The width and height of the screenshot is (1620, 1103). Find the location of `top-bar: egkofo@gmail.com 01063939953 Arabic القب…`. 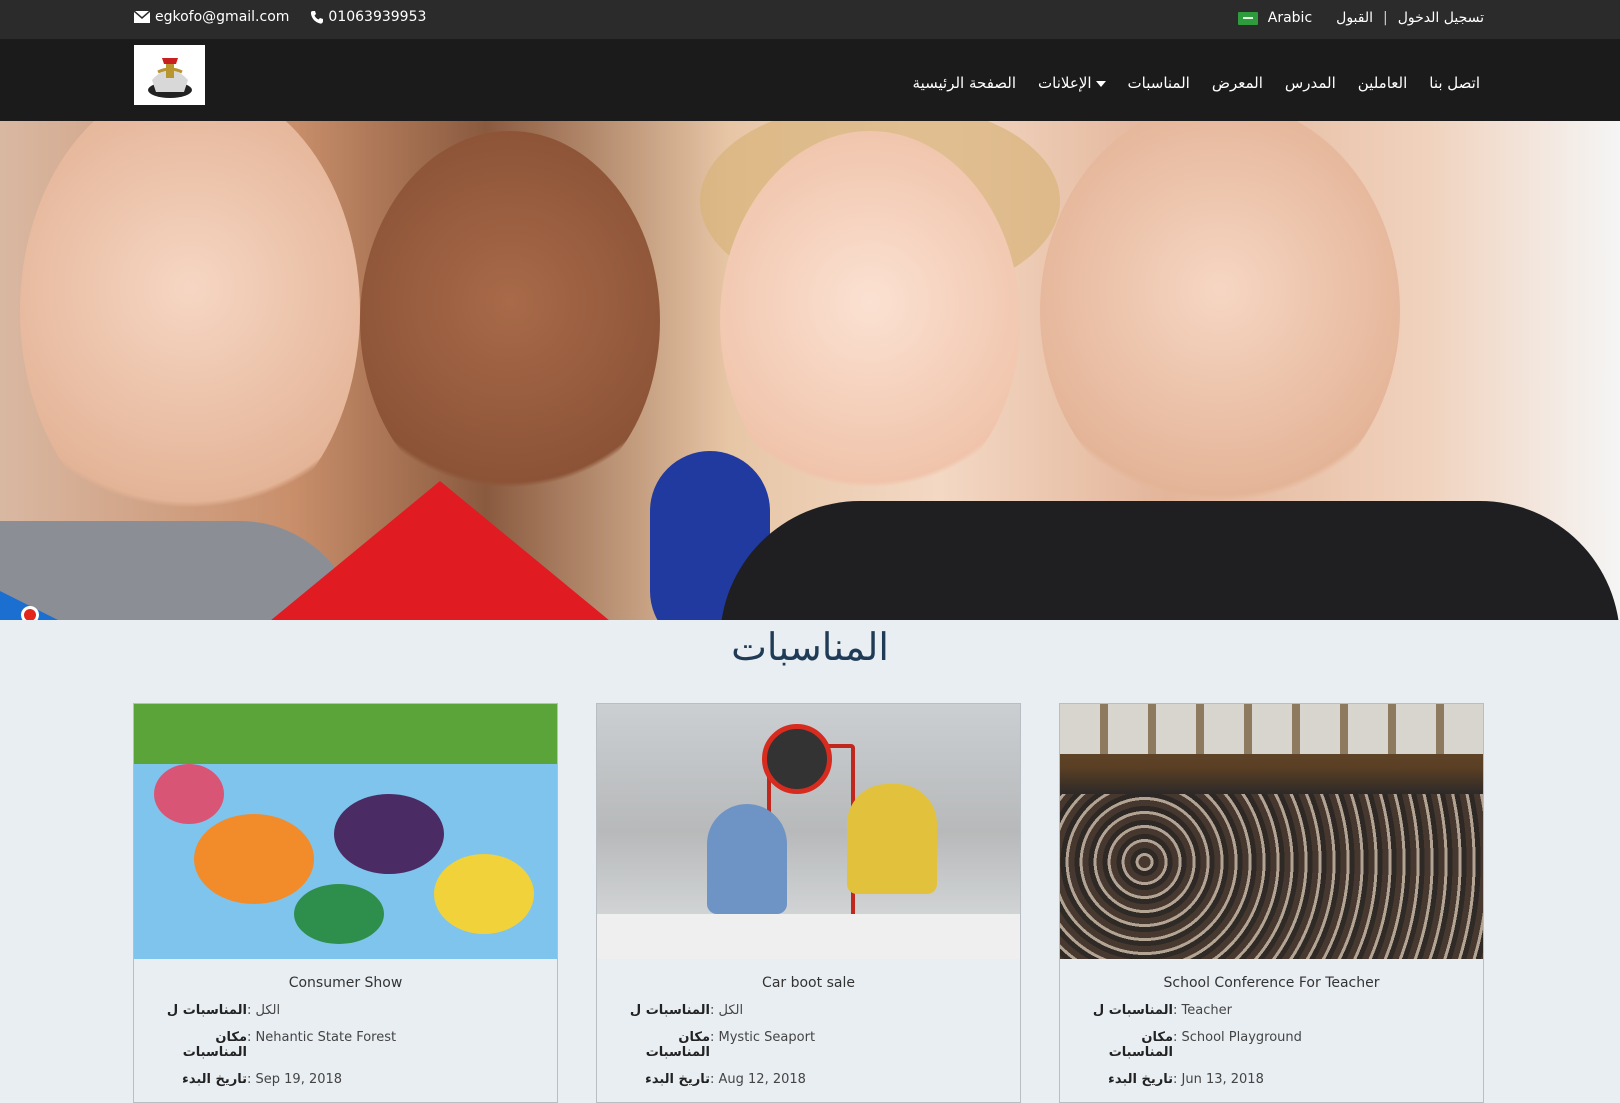

top-bar: egkofo@gmail.com 01063939953 Arabic القب… is located at coordinates (810, 19).